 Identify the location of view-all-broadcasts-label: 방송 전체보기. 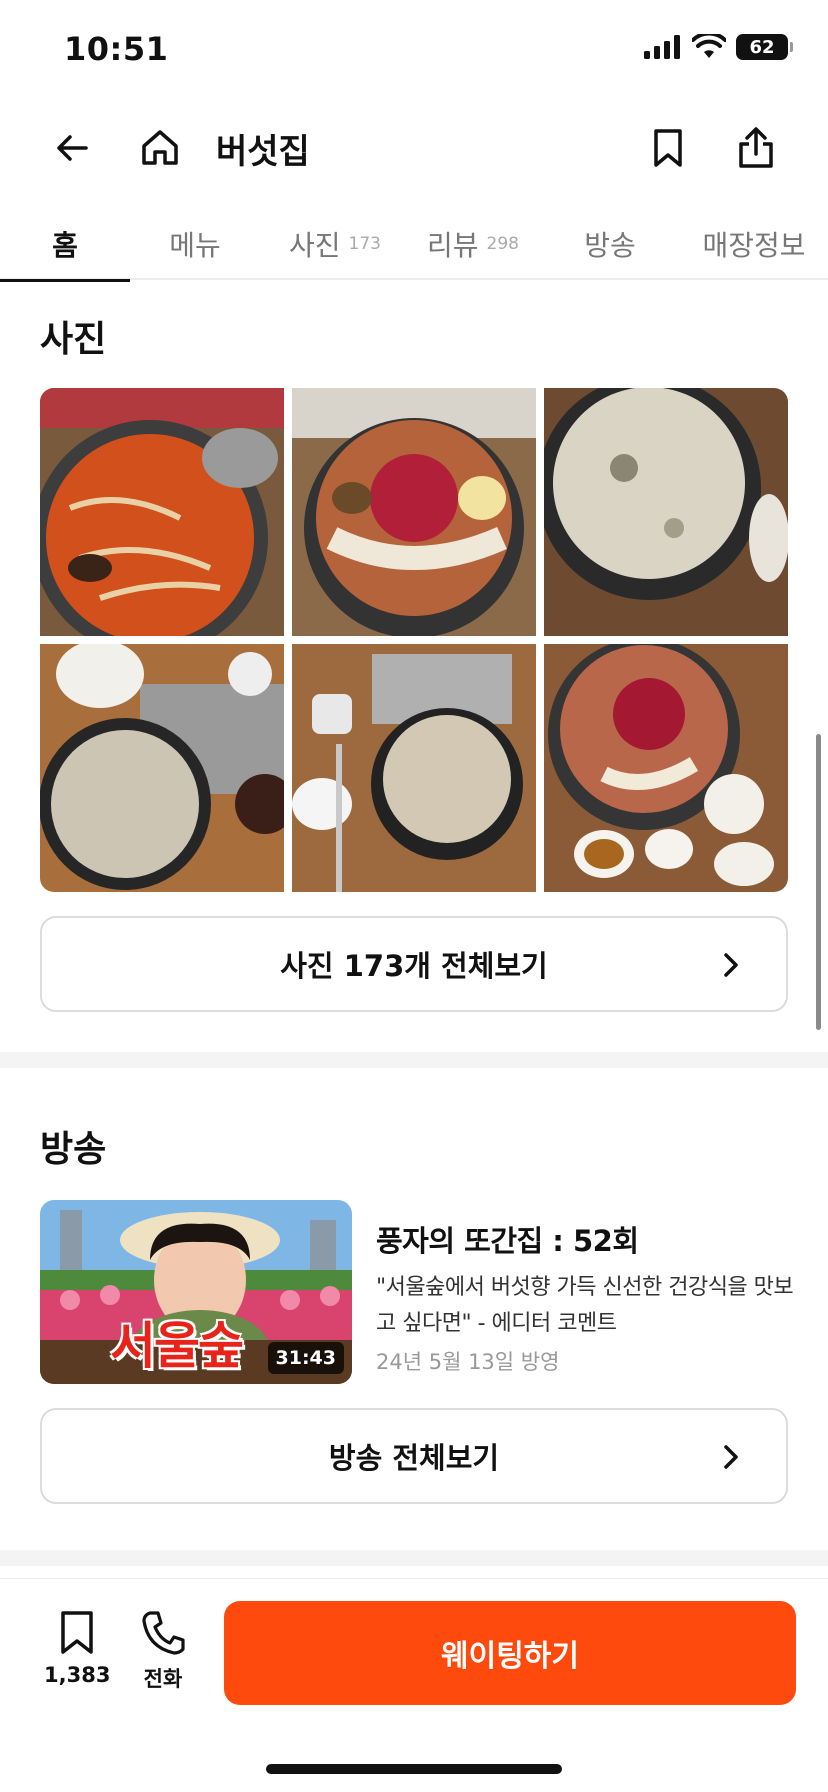
(414, 1458).